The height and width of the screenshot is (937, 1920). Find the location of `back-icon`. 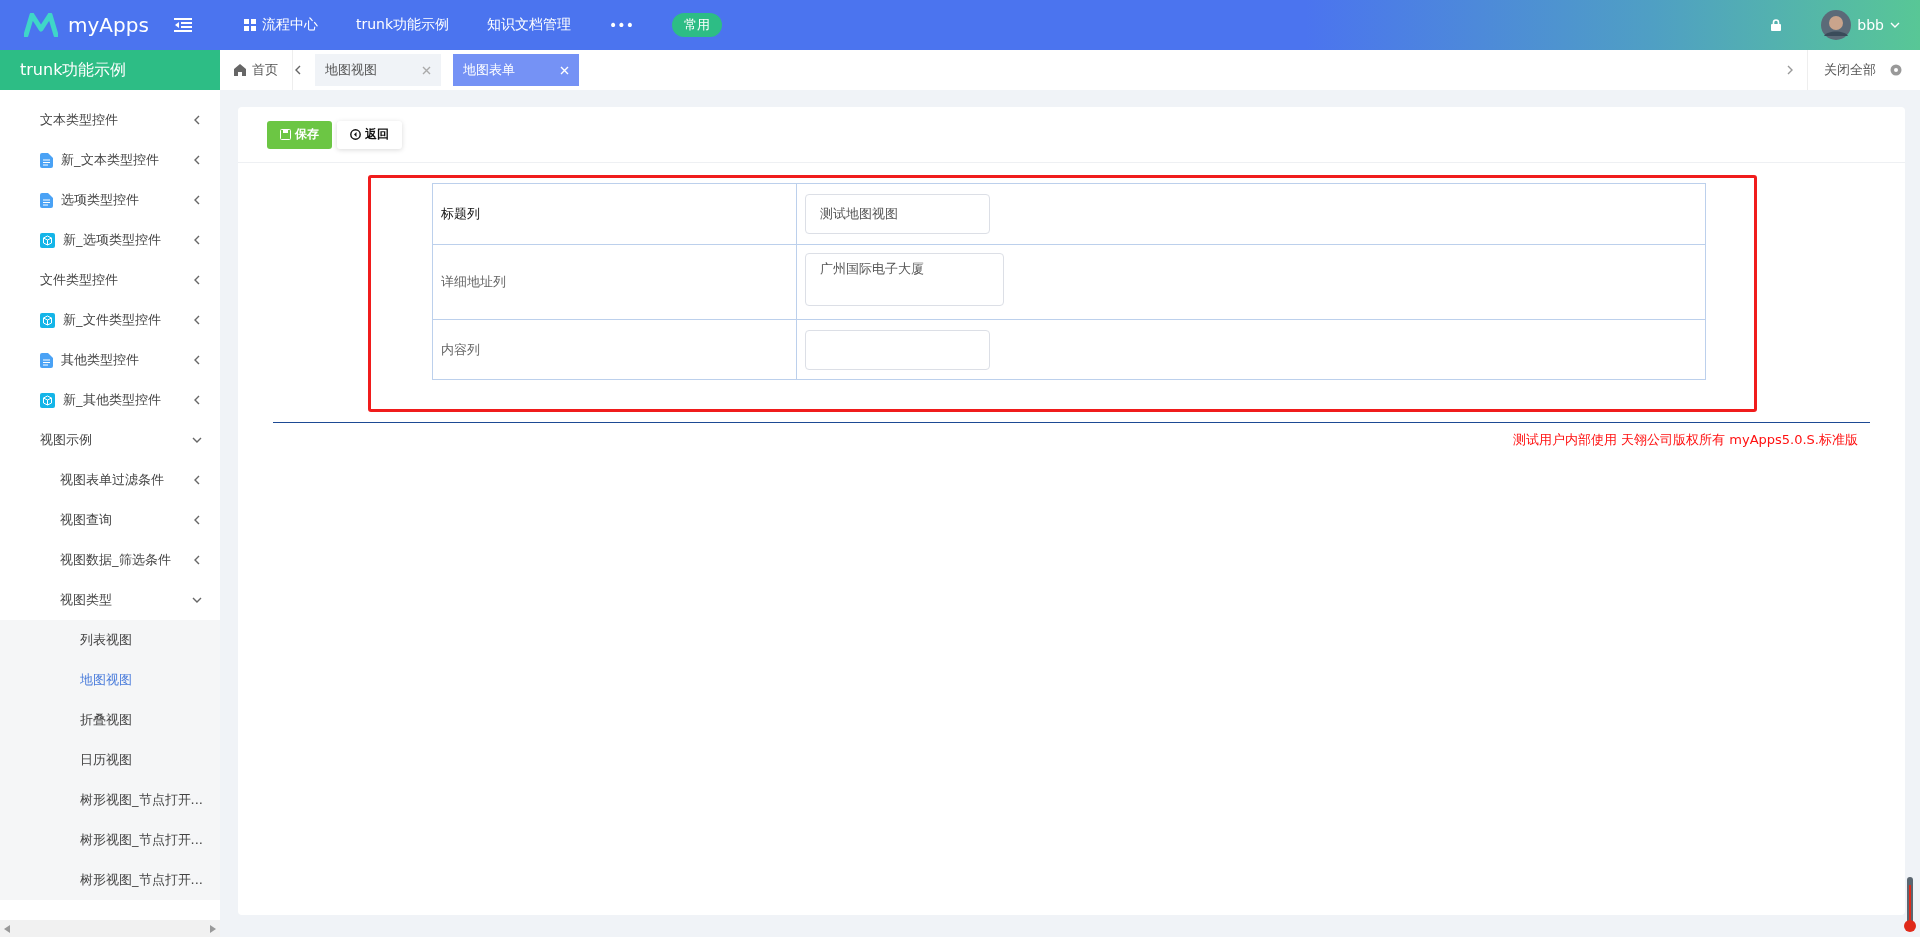

back-icon is located at coordinates (355, 134).